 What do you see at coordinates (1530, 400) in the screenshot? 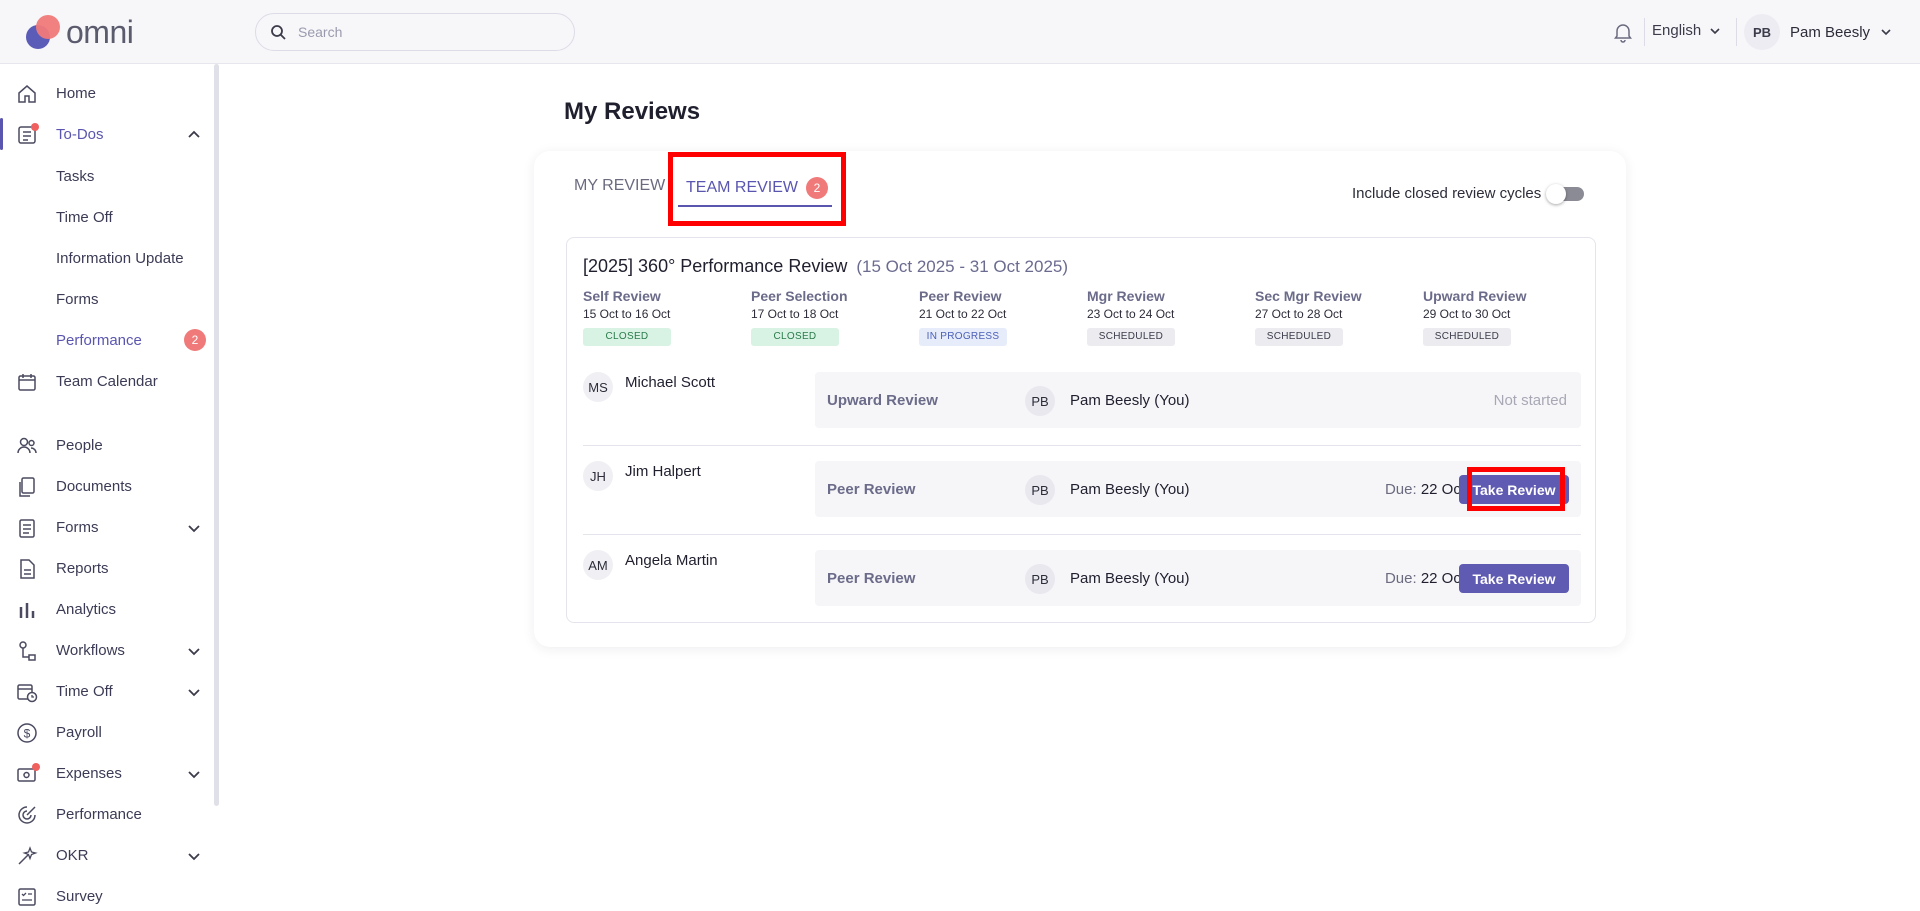
I see `review-status: Not started` at bounding box center [1530, 400].